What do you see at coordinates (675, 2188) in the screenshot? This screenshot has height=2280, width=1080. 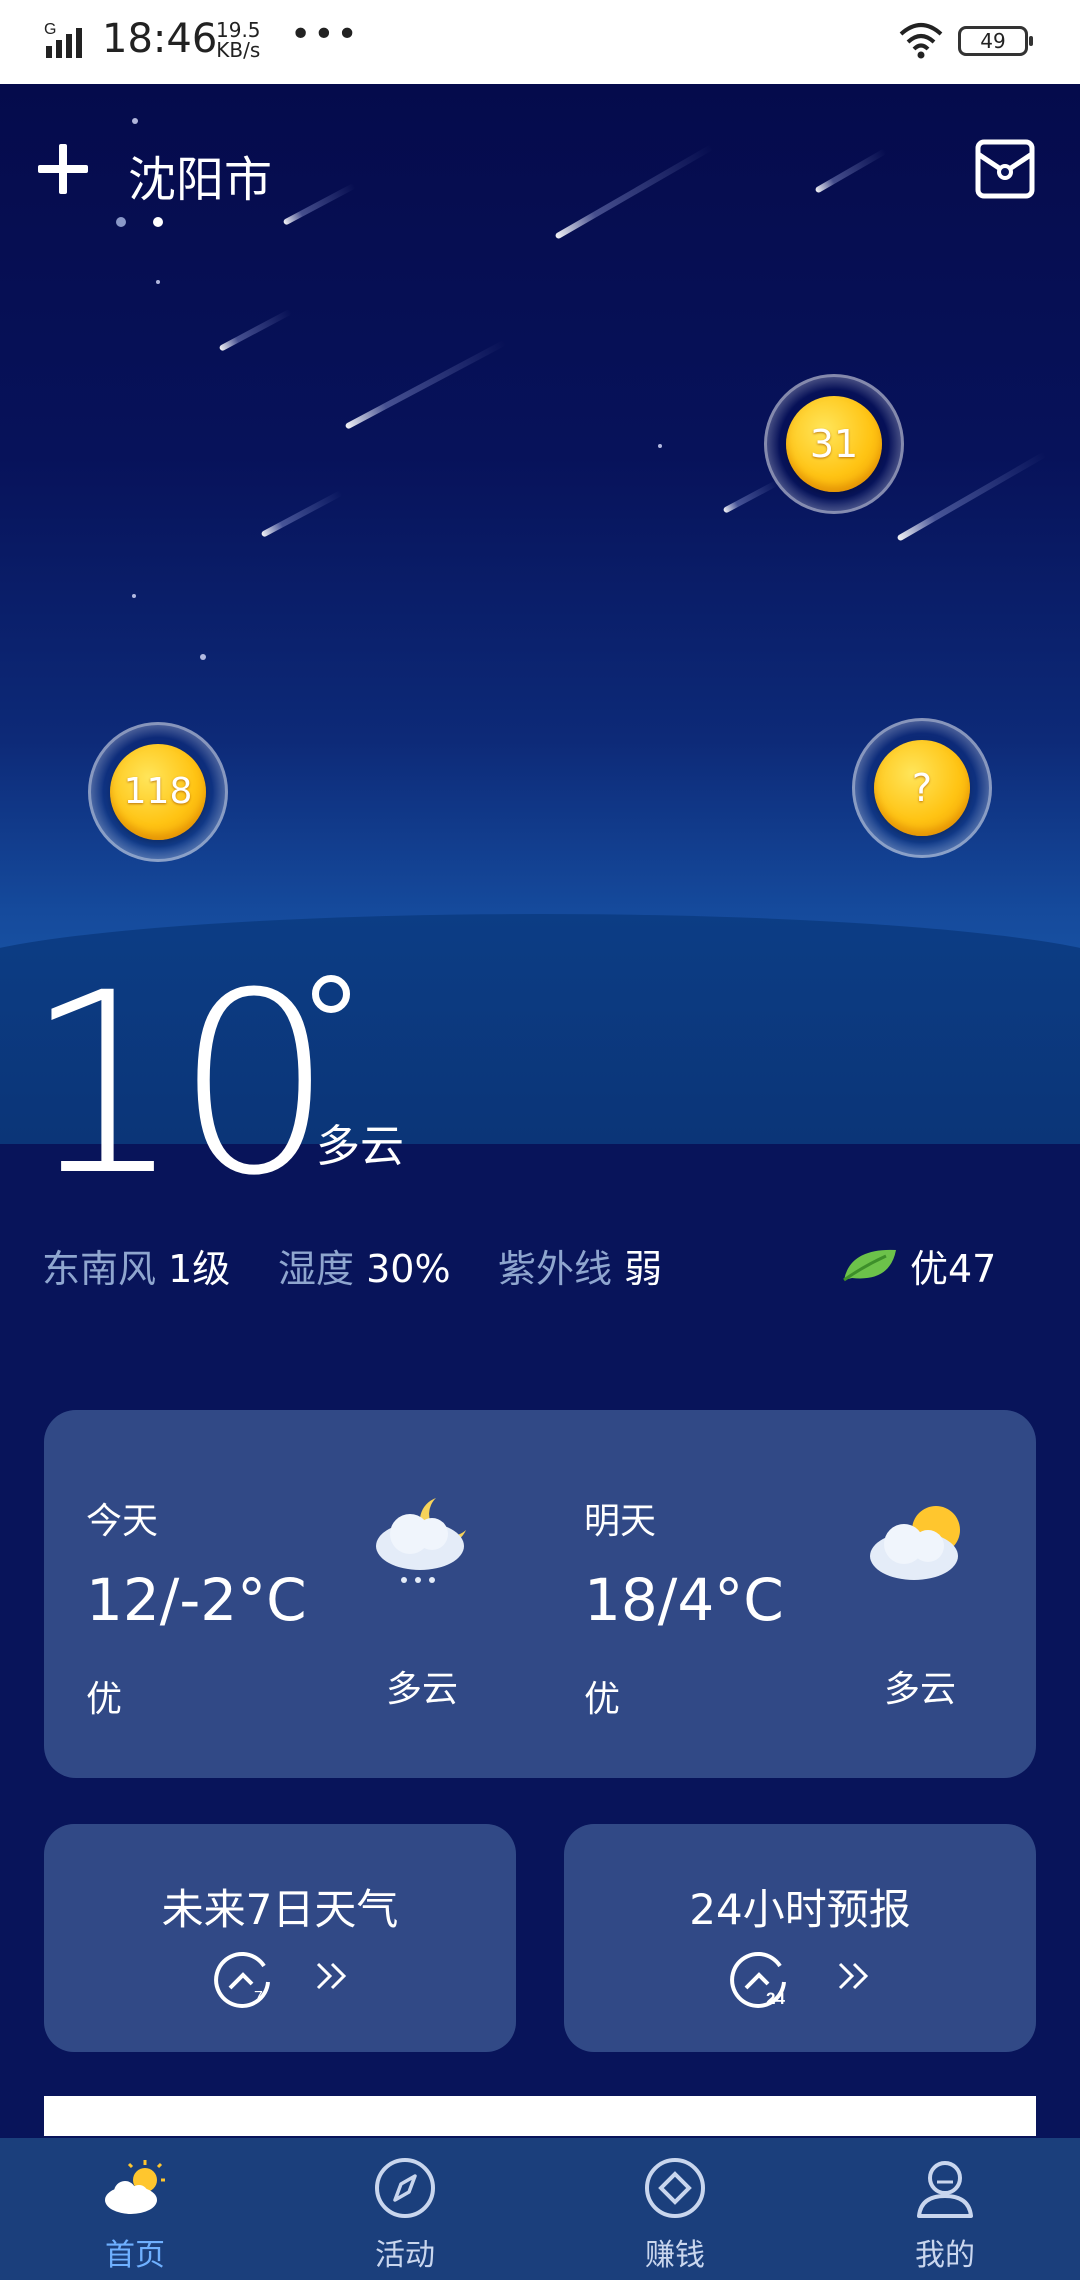 I see `diamond-icon` at bounding box center [675, 2188].